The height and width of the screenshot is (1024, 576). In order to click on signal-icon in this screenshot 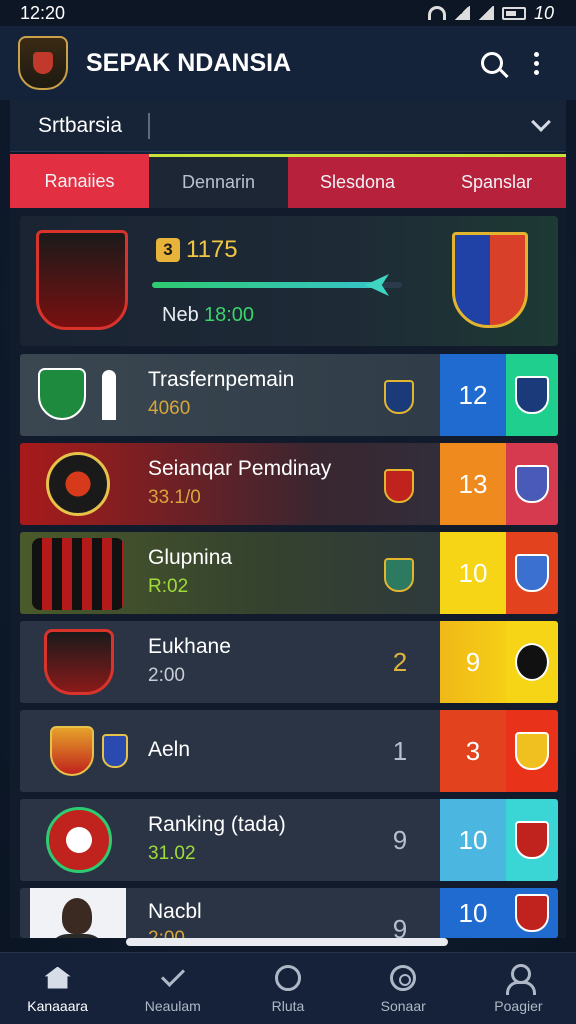, I will do `click(461, 13)`.